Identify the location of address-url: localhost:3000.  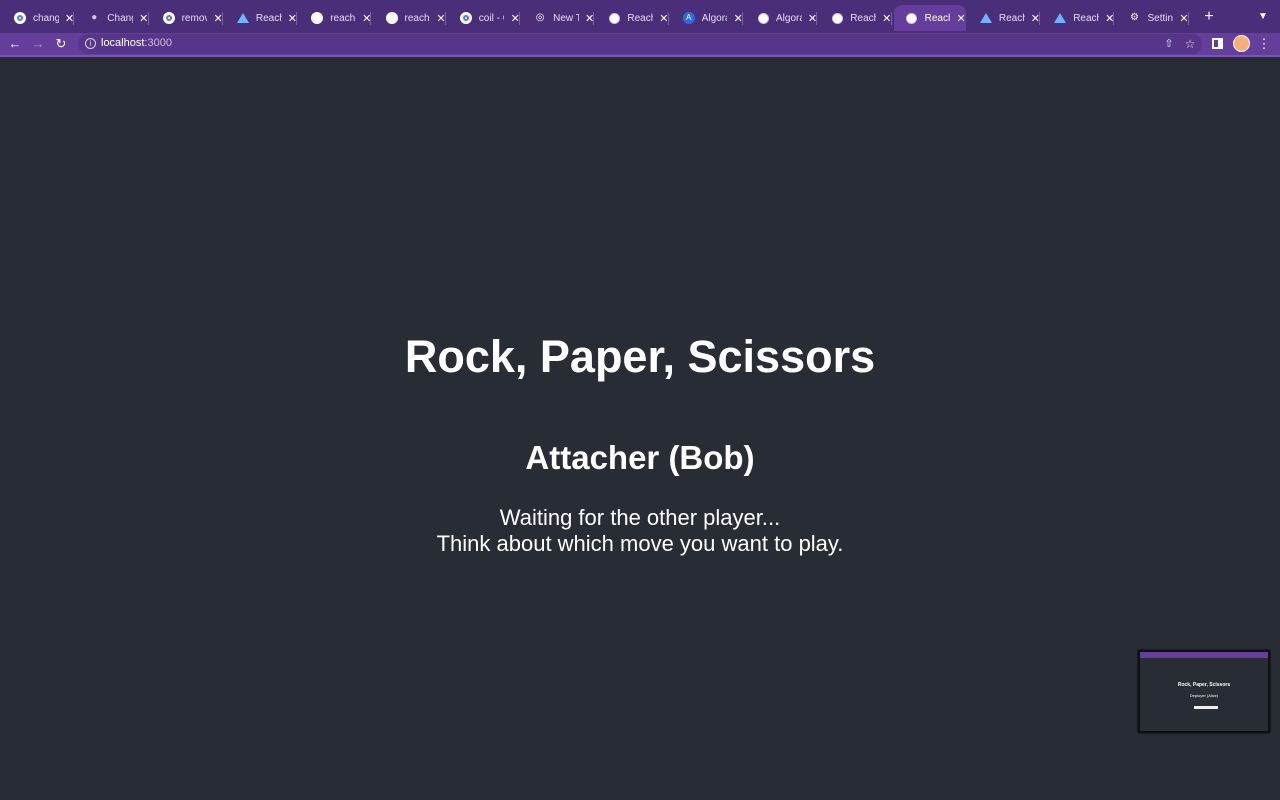
(136, 43).